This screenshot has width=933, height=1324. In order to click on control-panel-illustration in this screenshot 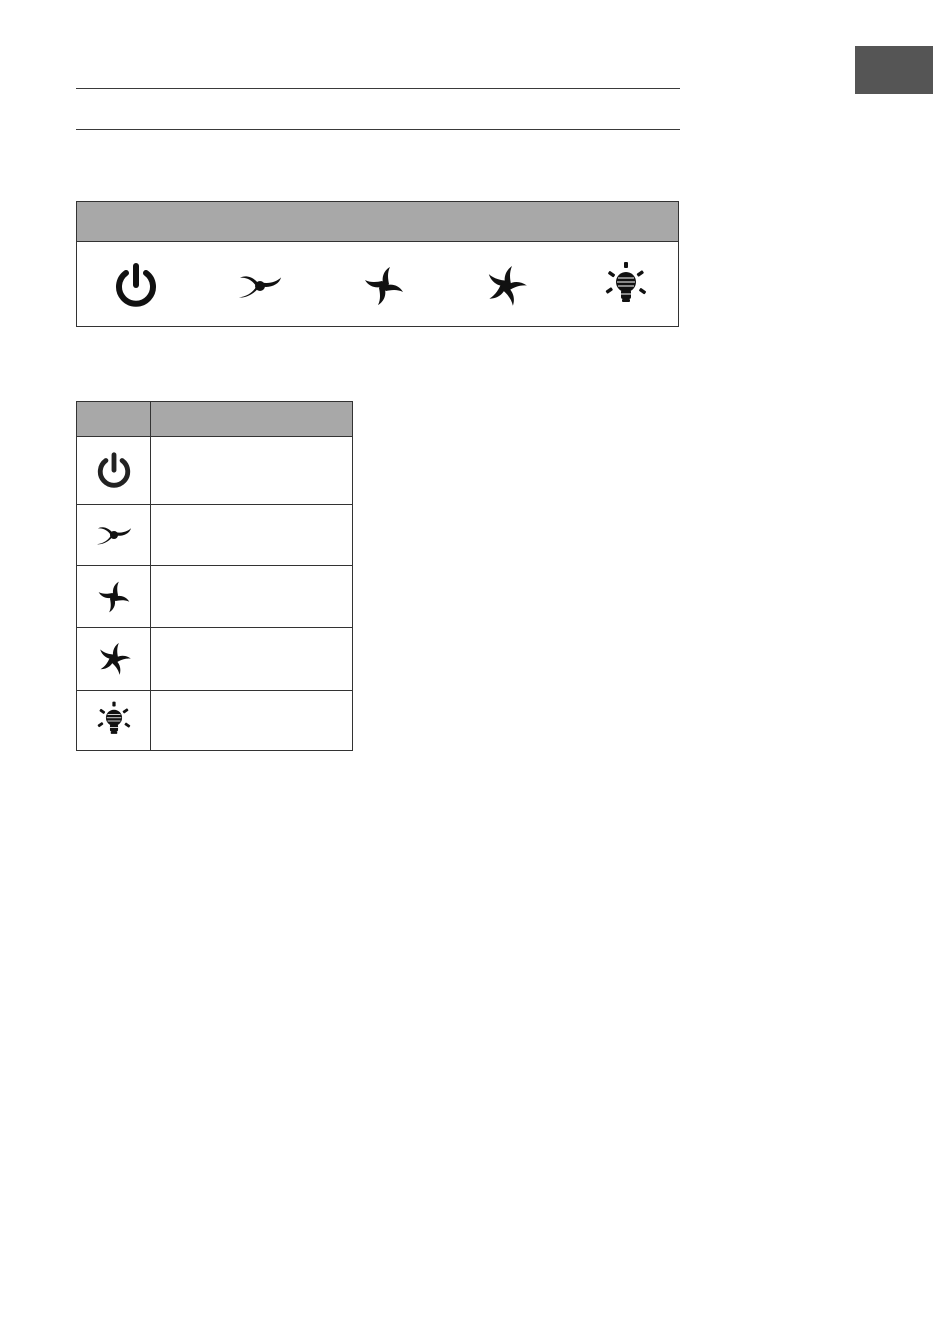, I will do `click(377, 264)`.